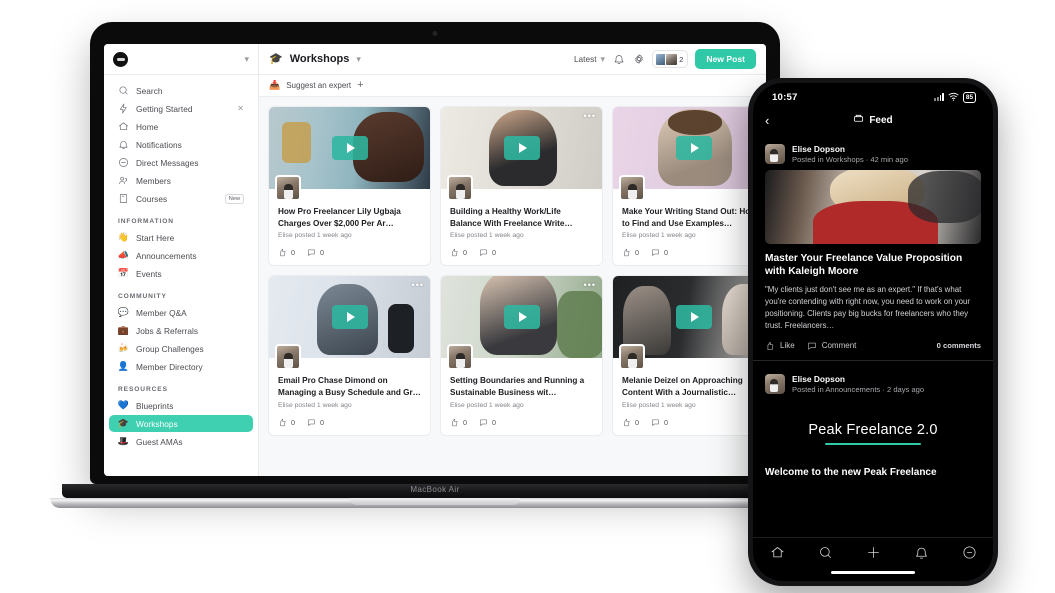 The image size is (1055, 593). Describe the element at coordinates (159, 144) in the screenshot. I see `sidebar-item-label: Notifications` at that location.